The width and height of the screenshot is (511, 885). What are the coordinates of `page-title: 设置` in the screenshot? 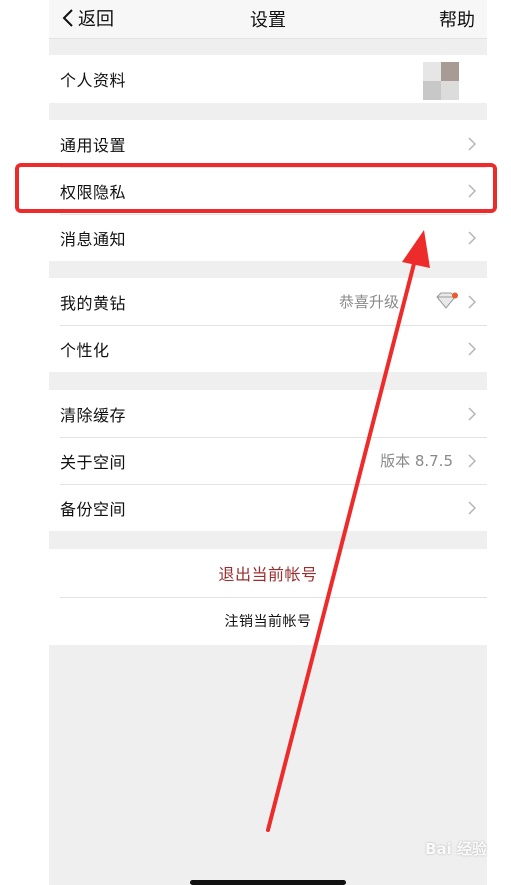 It's located at (268, 20).